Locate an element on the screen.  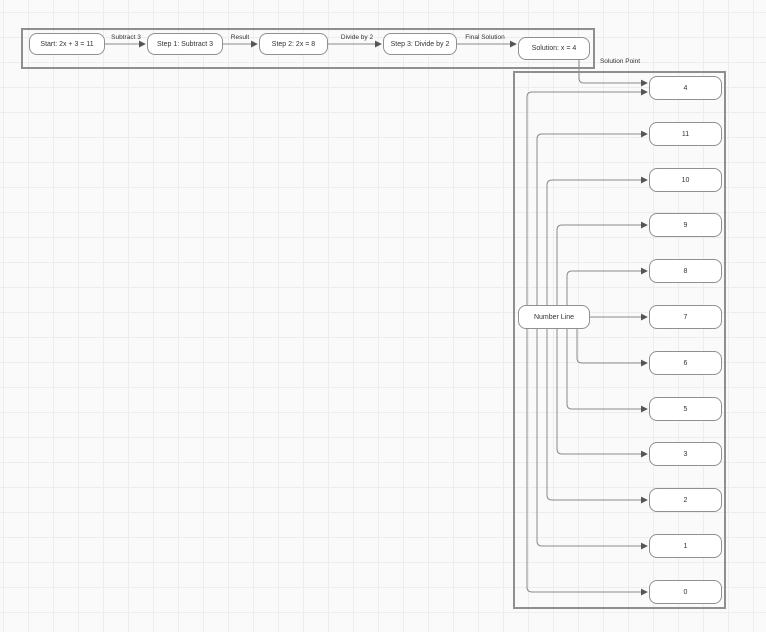
number-node-3: 3 is located at coordinates (685, 454).